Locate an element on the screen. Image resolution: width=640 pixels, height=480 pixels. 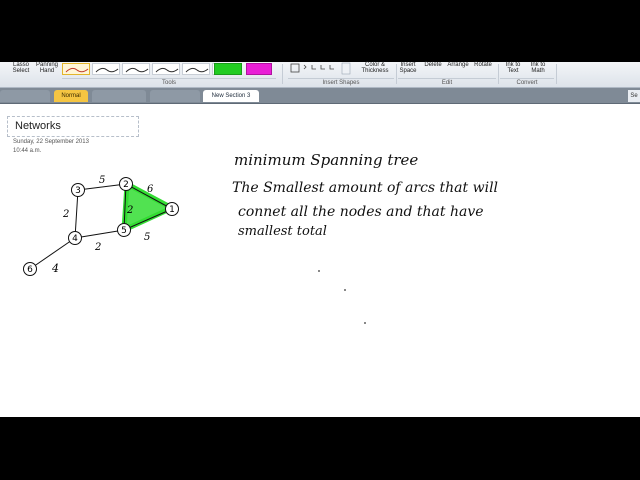
insert-space-label: Insert Space is located at coordinates (408, 68).